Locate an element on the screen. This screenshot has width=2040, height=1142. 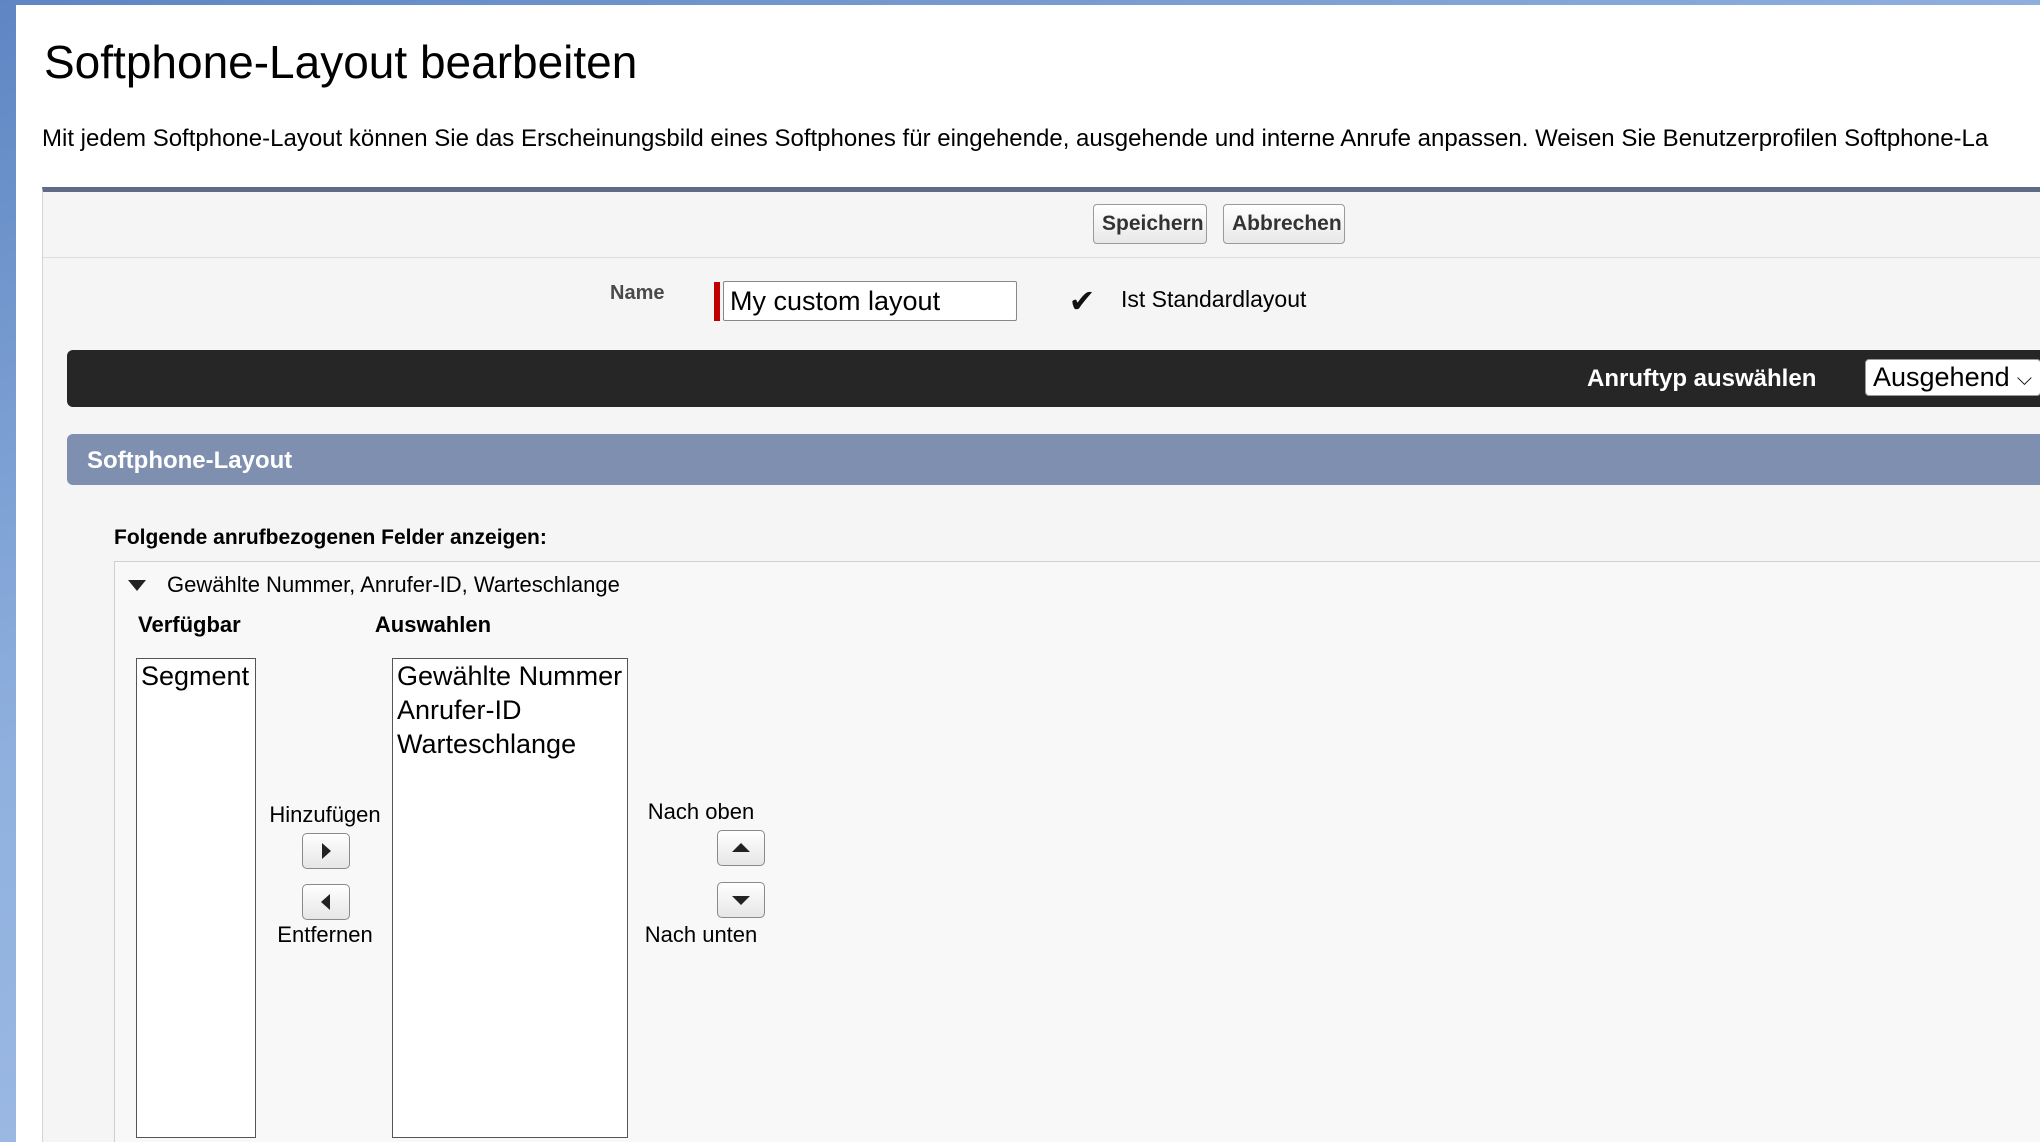
move-up-button is located at coordinates (741, 848).